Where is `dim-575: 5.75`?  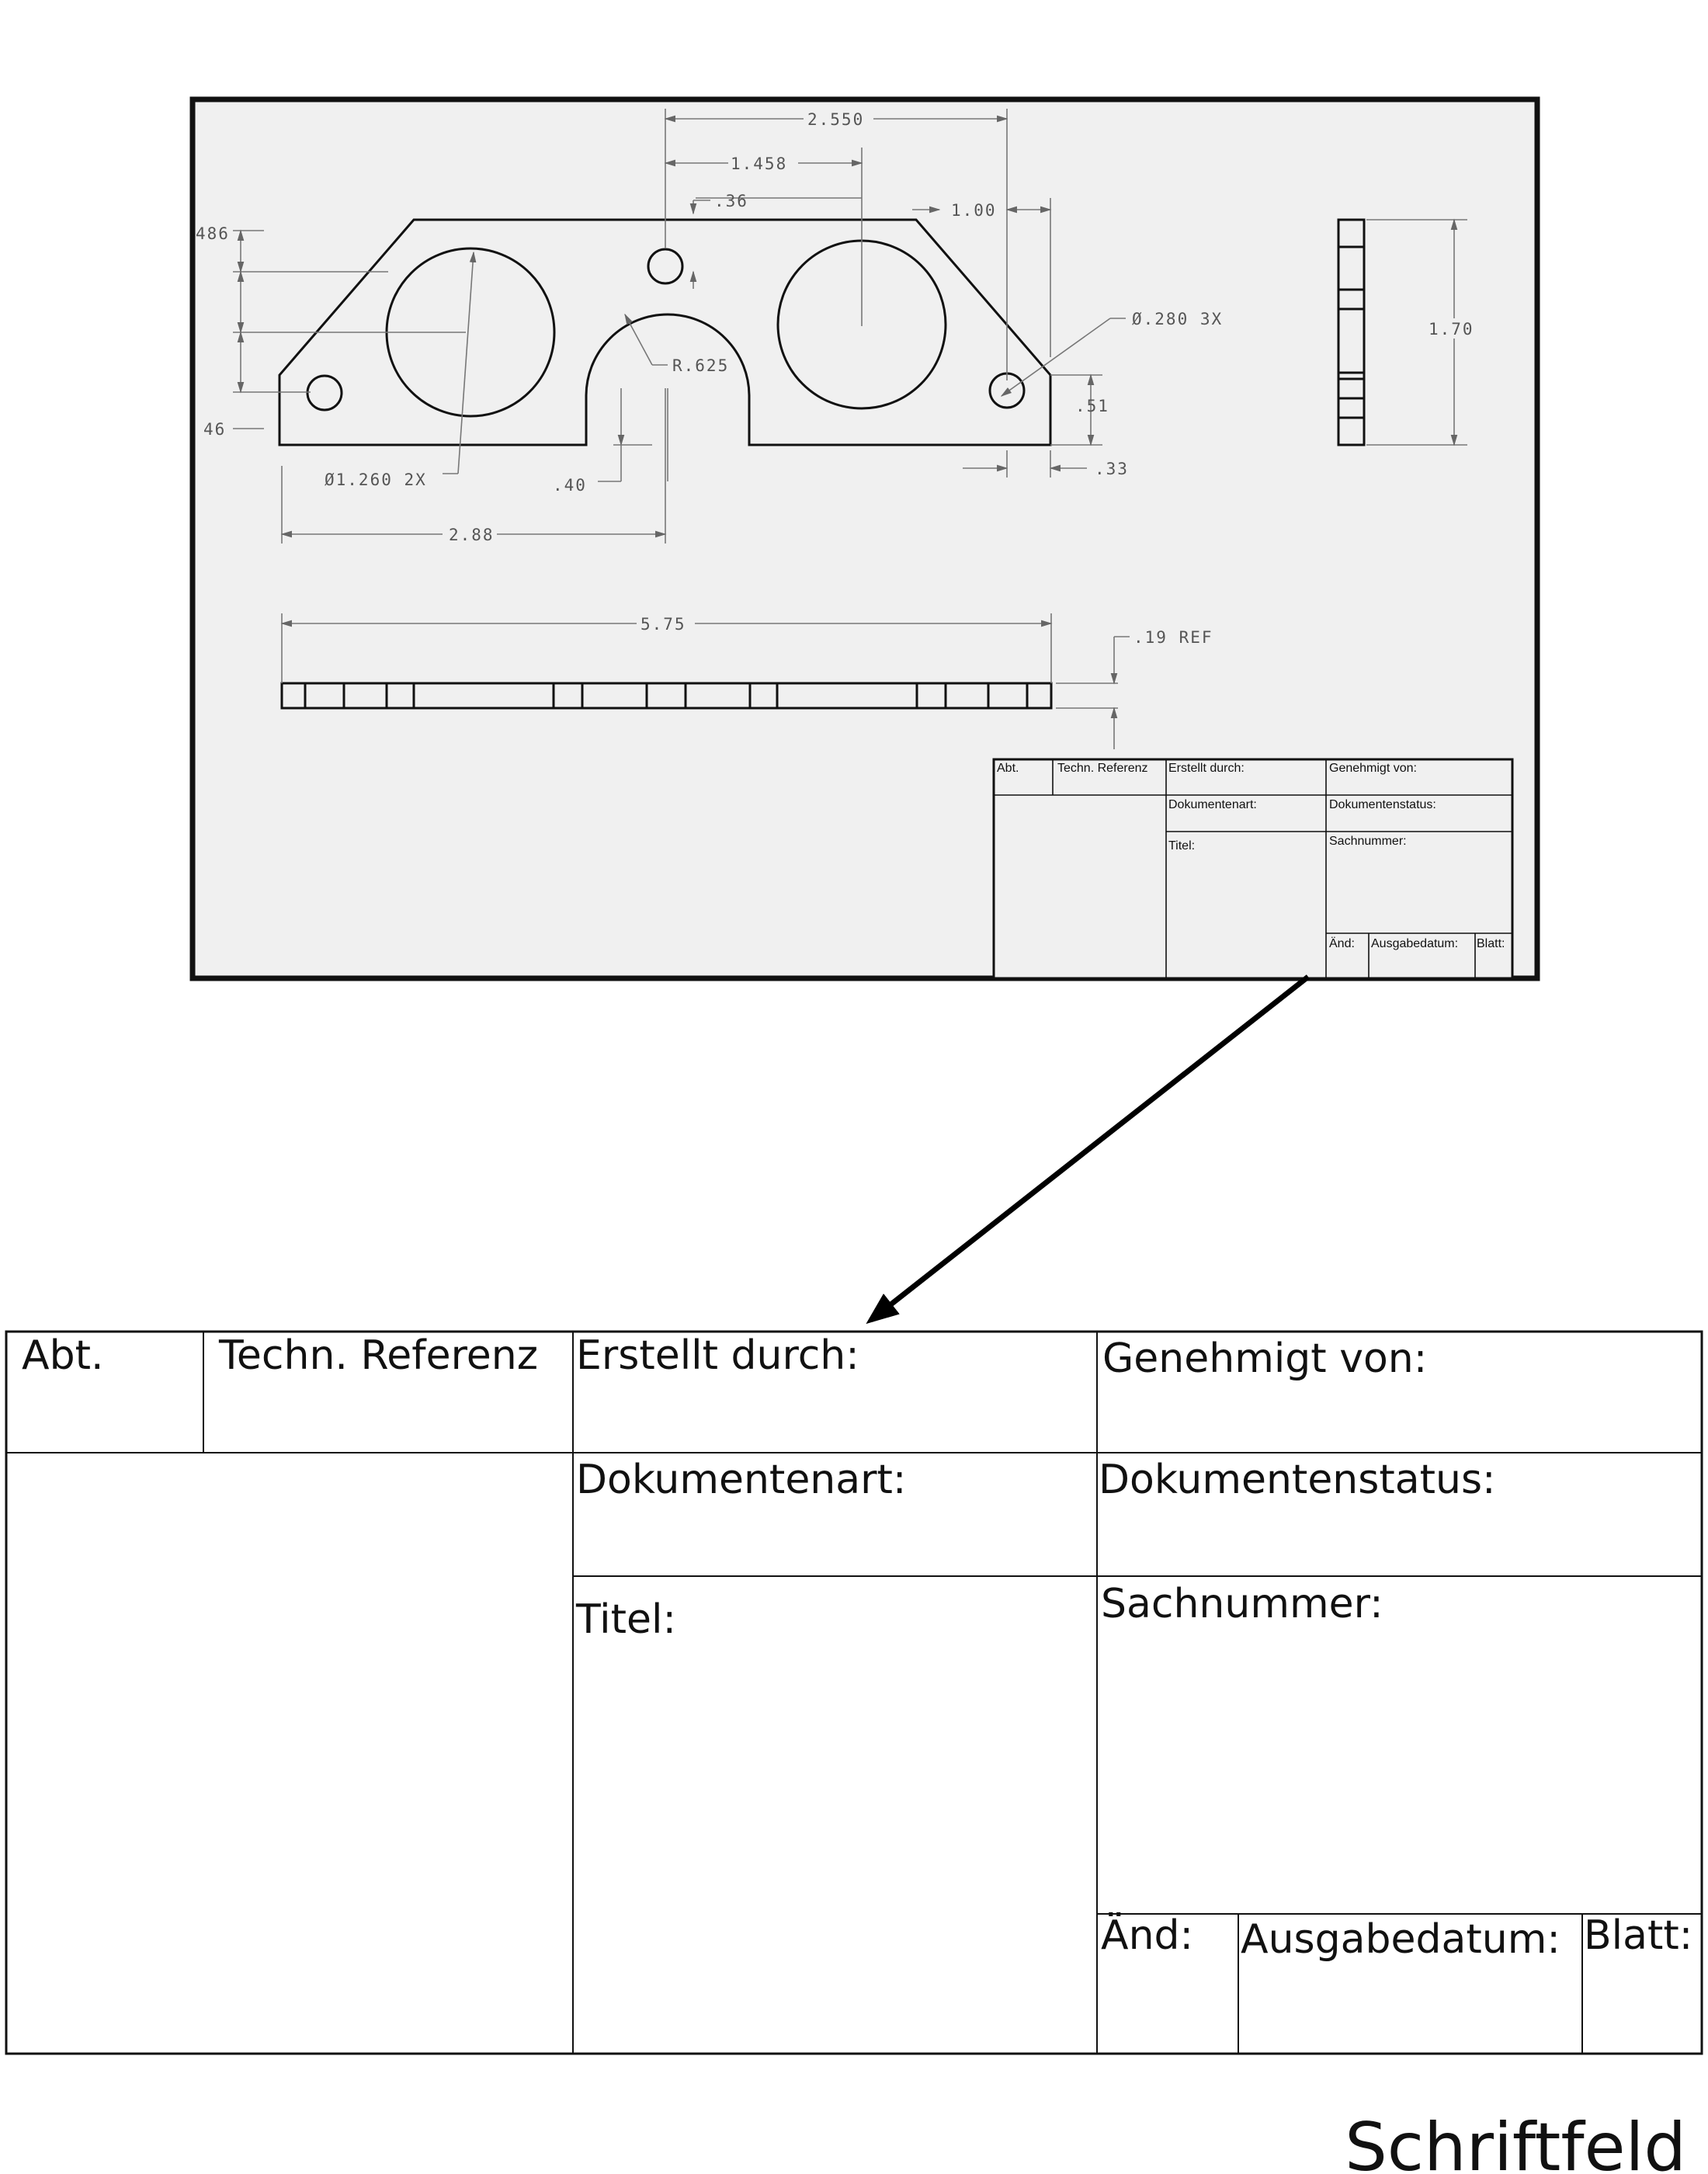
dim-575: 5.75 is located at coordinates (663, 624).